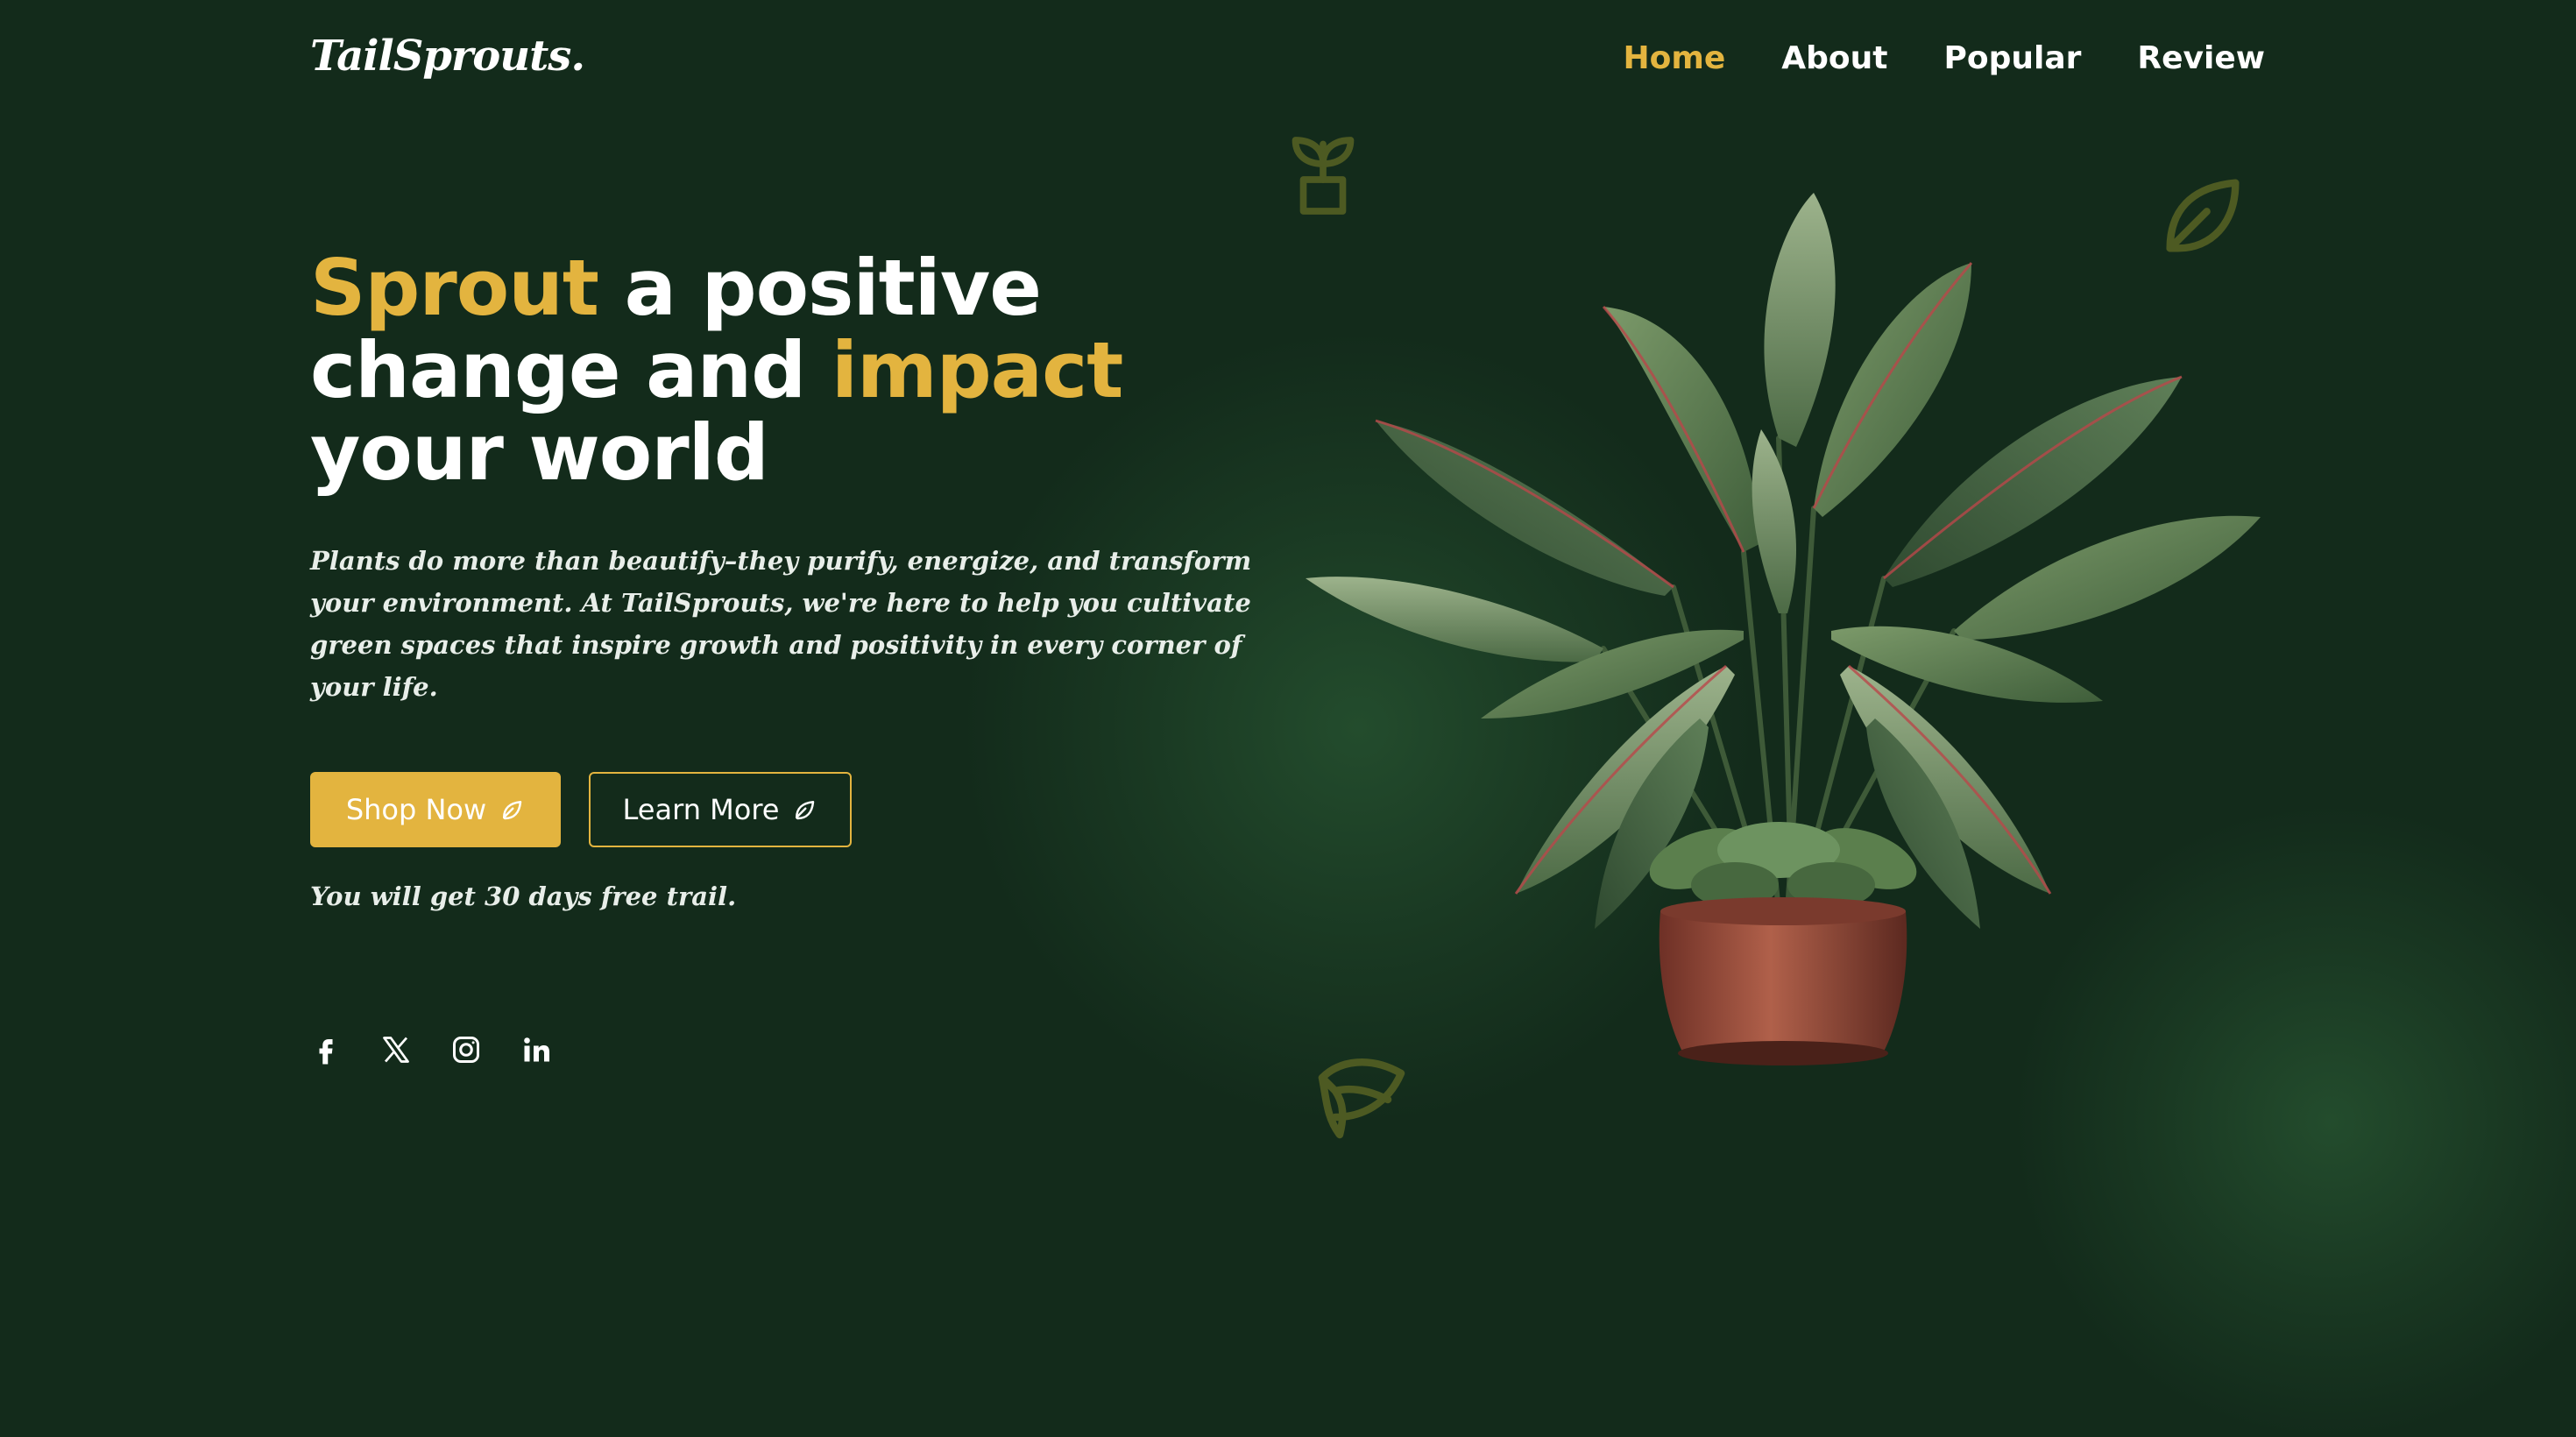 The image size is (2576, 1437). I want to click on shop-now-button: Shop Now, so click(435, 809).